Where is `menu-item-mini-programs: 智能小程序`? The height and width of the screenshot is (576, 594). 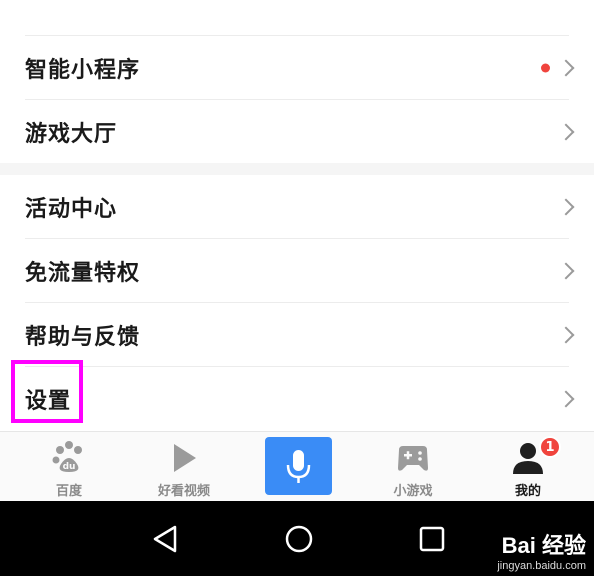 menu-item-mini-programs: 智能小程序 is located at coordinates (297, 68).